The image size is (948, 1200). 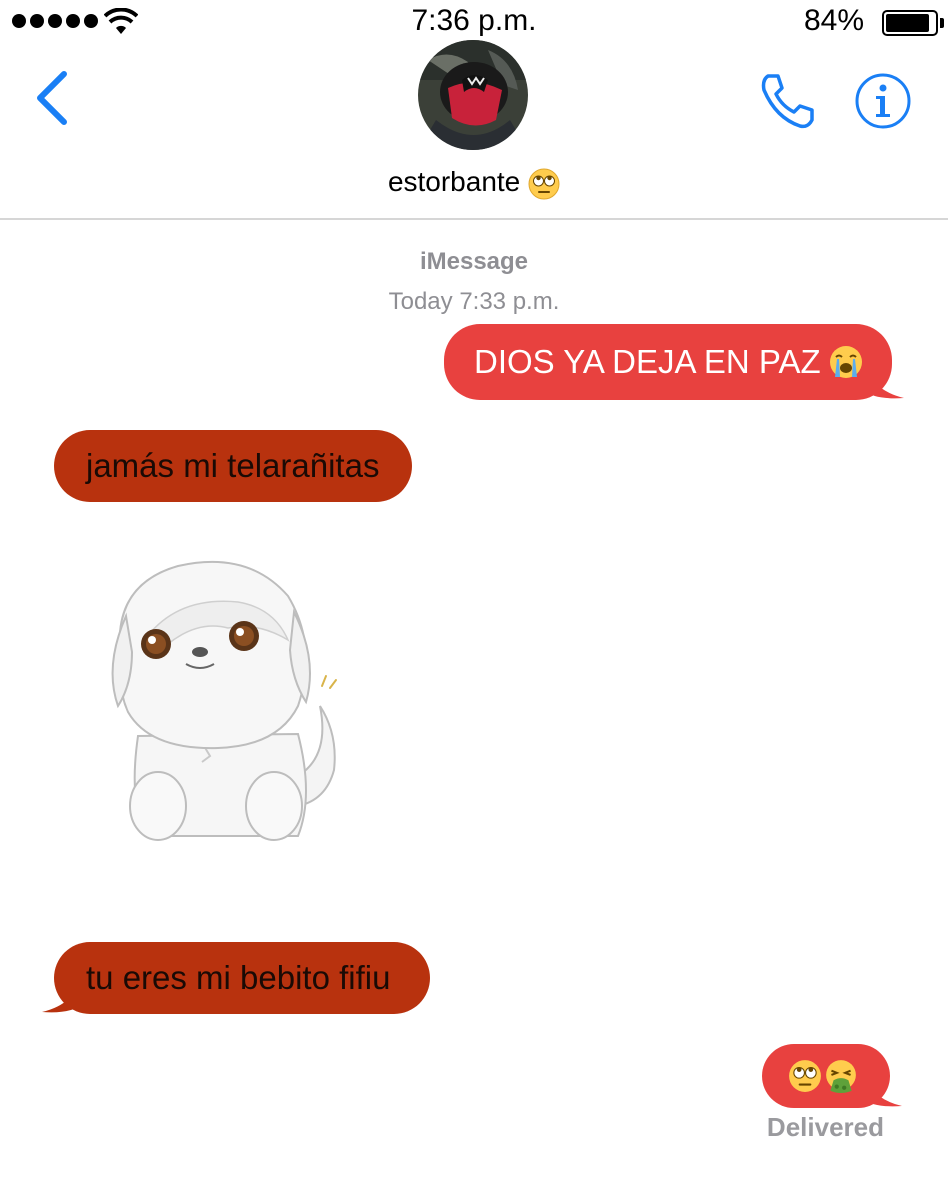 I want to click on contact-name-text: estorbante, so click(x=454, y=181).